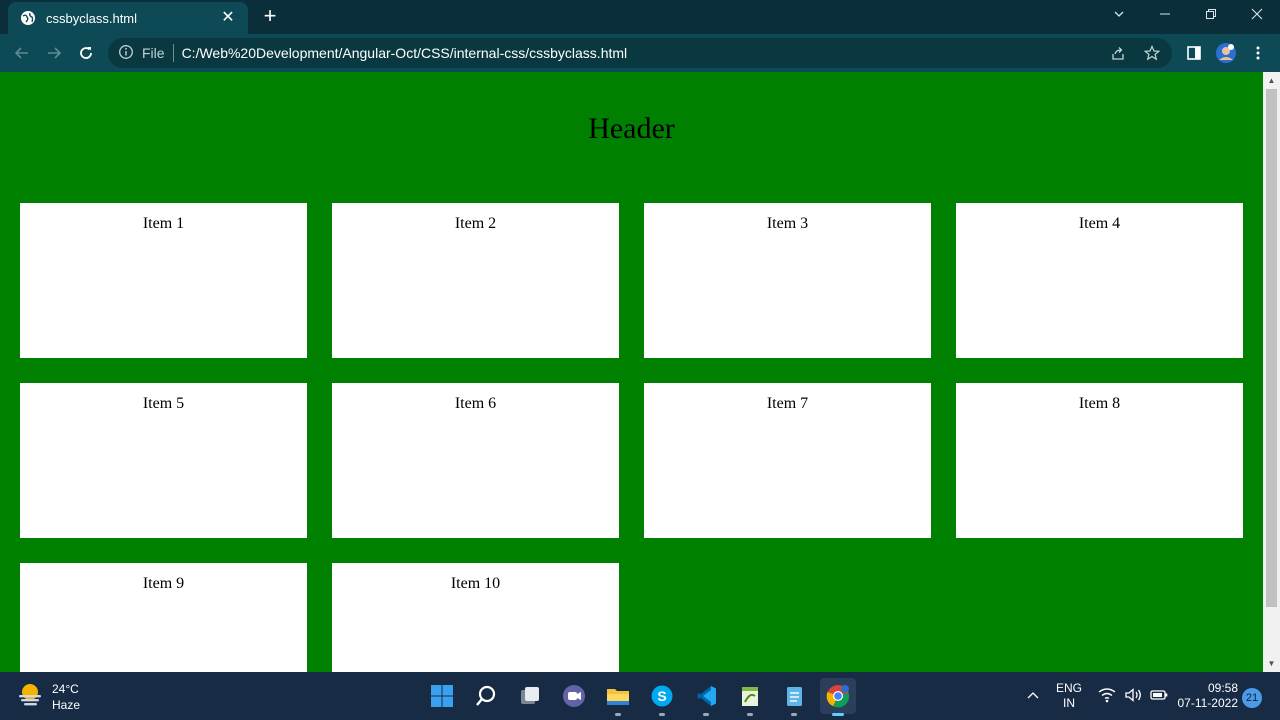 Image resolution: width=1280 pixels, height=720 pixels. Describe the element at coordinates (475, 280) in the screenshot. I see `grid-item: Item 2` at that location.